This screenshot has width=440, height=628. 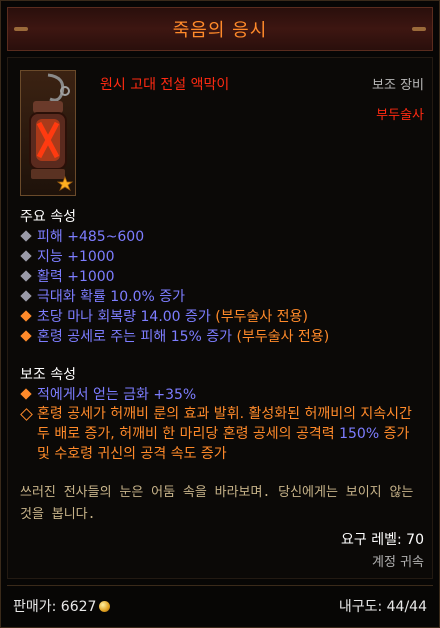 I want to click on item-icon-frame, so click(x=48, y=133).